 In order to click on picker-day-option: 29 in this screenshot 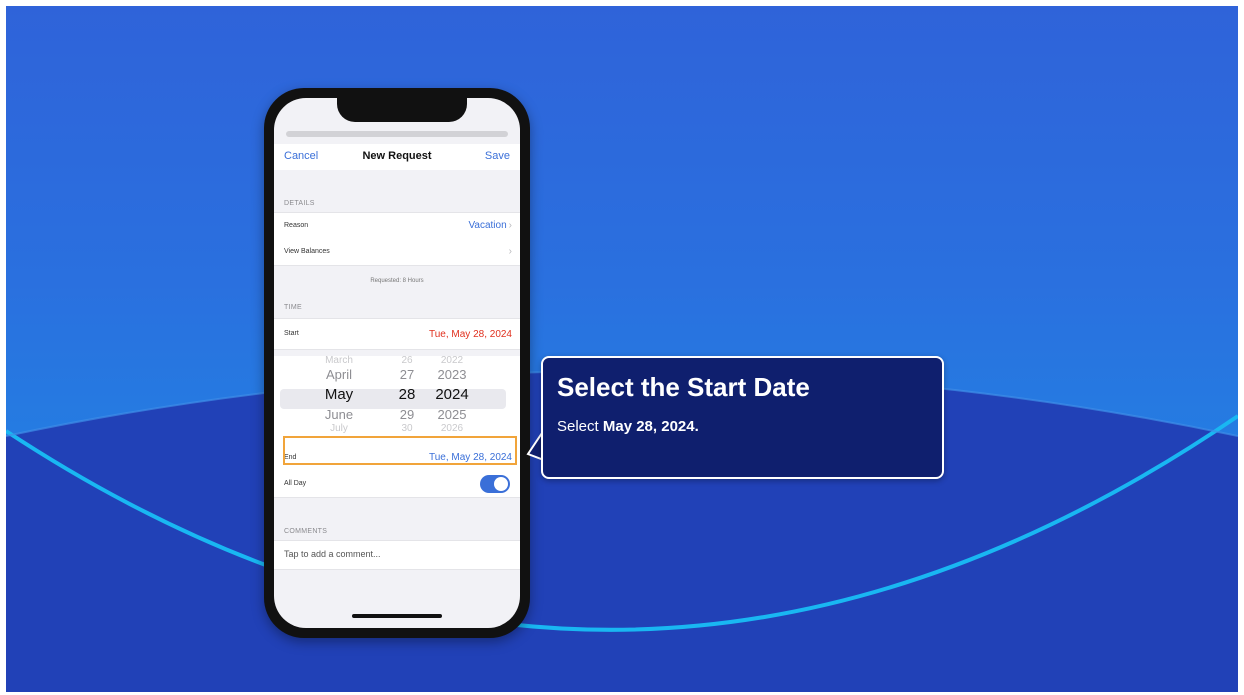, I will do `click(407, 415)`.